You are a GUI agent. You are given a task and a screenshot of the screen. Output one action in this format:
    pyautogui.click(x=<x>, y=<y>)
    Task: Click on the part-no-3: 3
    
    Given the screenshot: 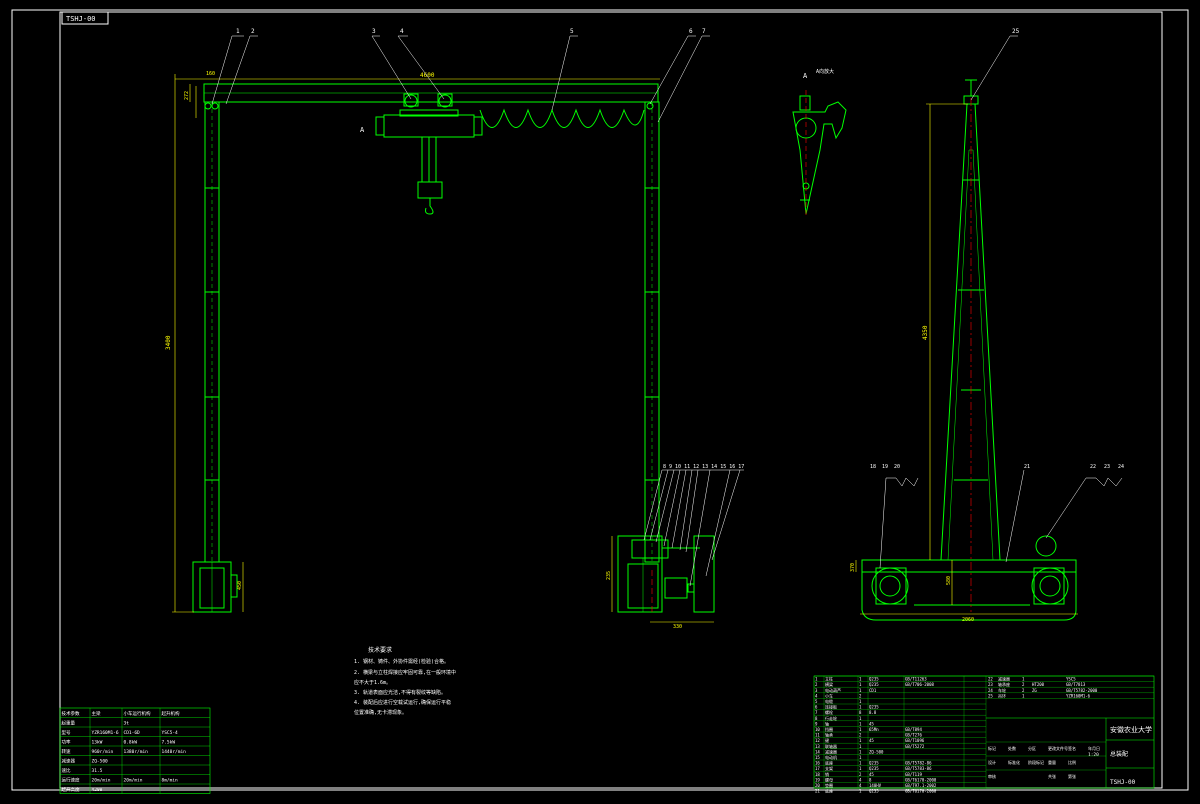 What is the action you would take?
    pyautogui.click(x=374, y=31)
    